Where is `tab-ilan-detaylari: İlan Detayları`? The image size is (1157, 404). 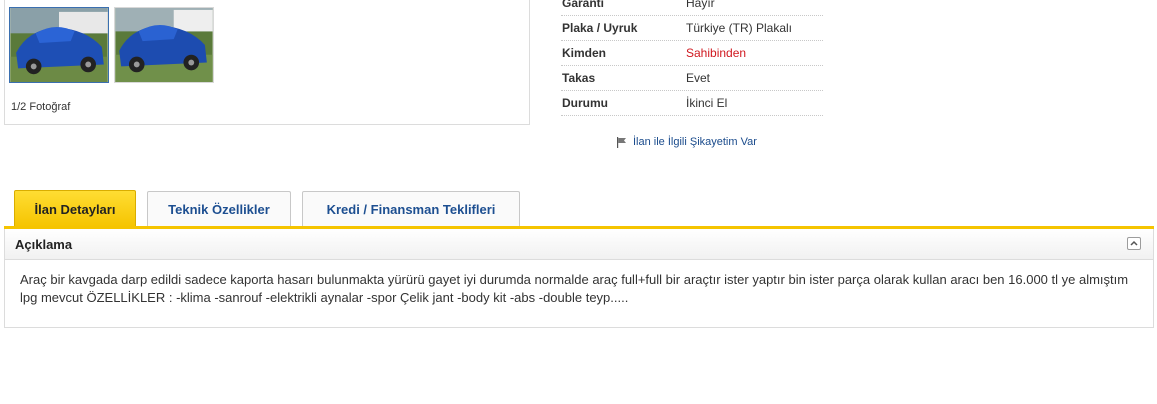 tab-ilan-detaylari: İlan Detayları is located at coordinates (75, 208).